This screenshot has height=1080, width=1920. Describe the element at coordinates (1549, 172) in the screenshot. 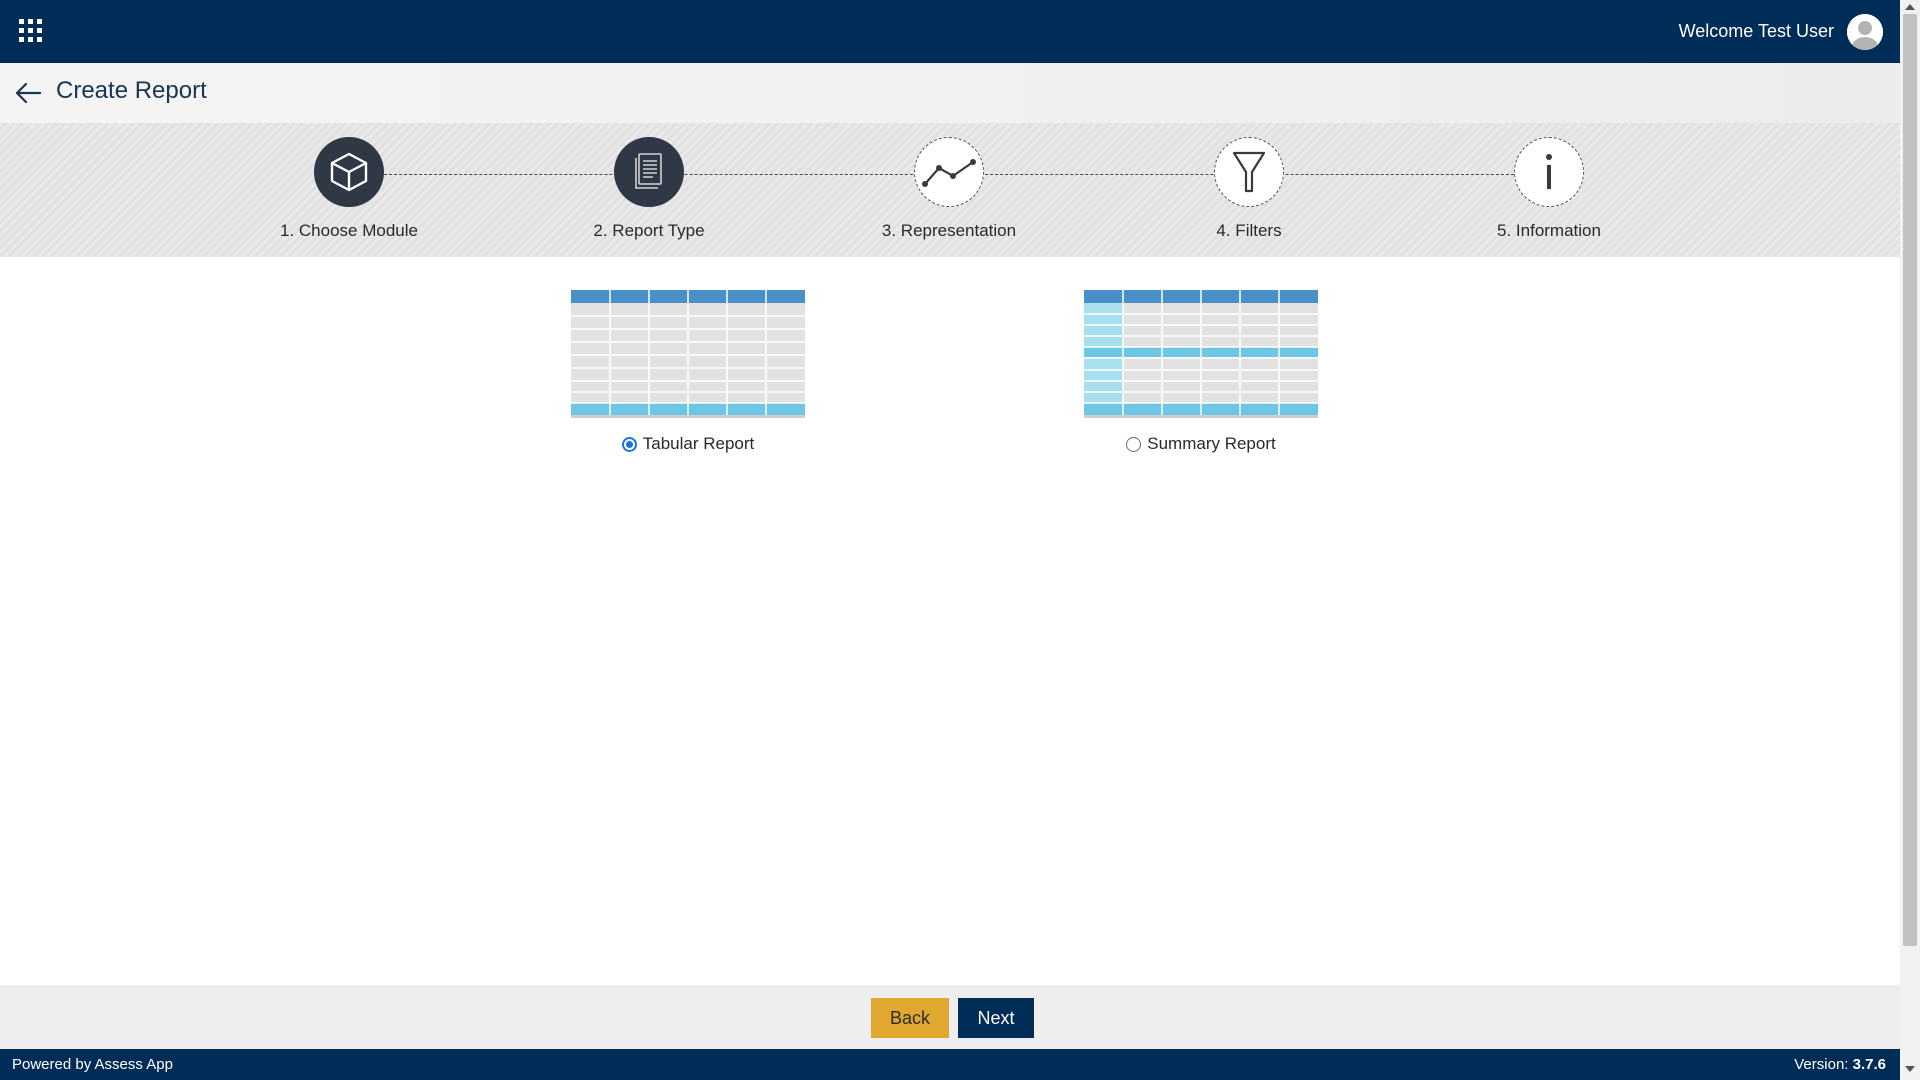

I see `info-icon` at that location.